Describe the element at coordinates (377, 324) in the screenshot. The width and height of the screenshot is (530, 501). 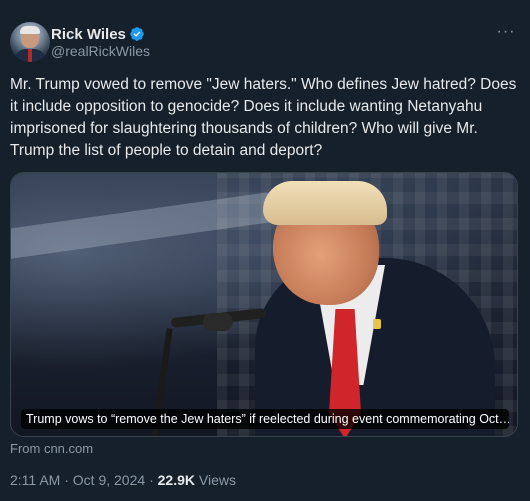
I see `lapel-pin` at that location.